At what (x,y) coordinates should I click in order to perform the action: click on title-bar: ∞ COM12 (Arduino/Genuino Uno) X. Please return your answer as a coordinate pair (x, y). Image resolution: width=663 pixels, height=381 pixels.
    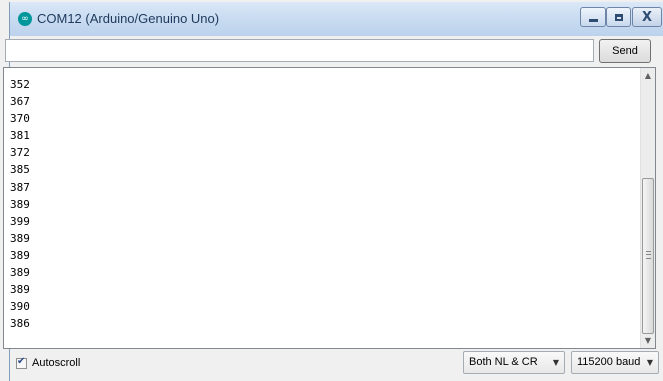
    Looking at the image, I should click on (336, 19).